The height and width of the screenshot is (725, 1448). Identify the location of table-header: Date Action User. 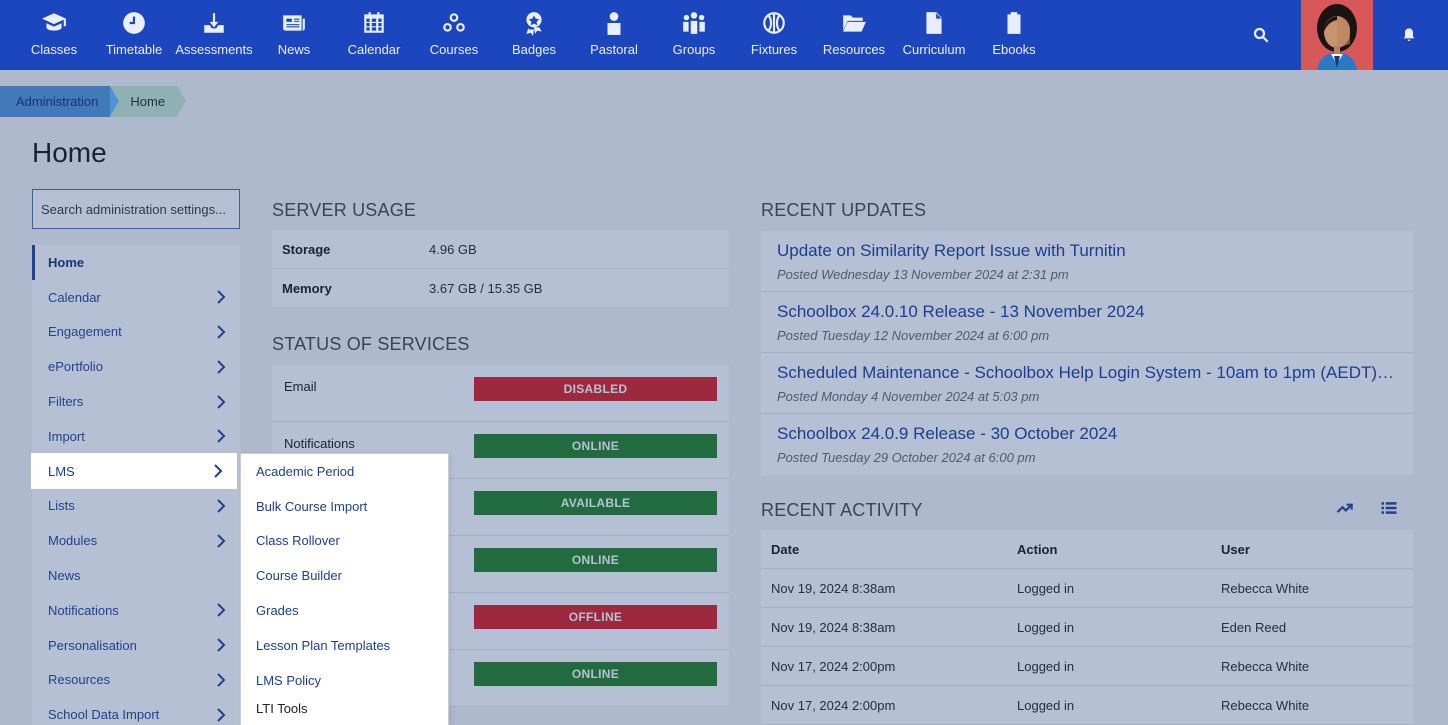
(1087, 549).